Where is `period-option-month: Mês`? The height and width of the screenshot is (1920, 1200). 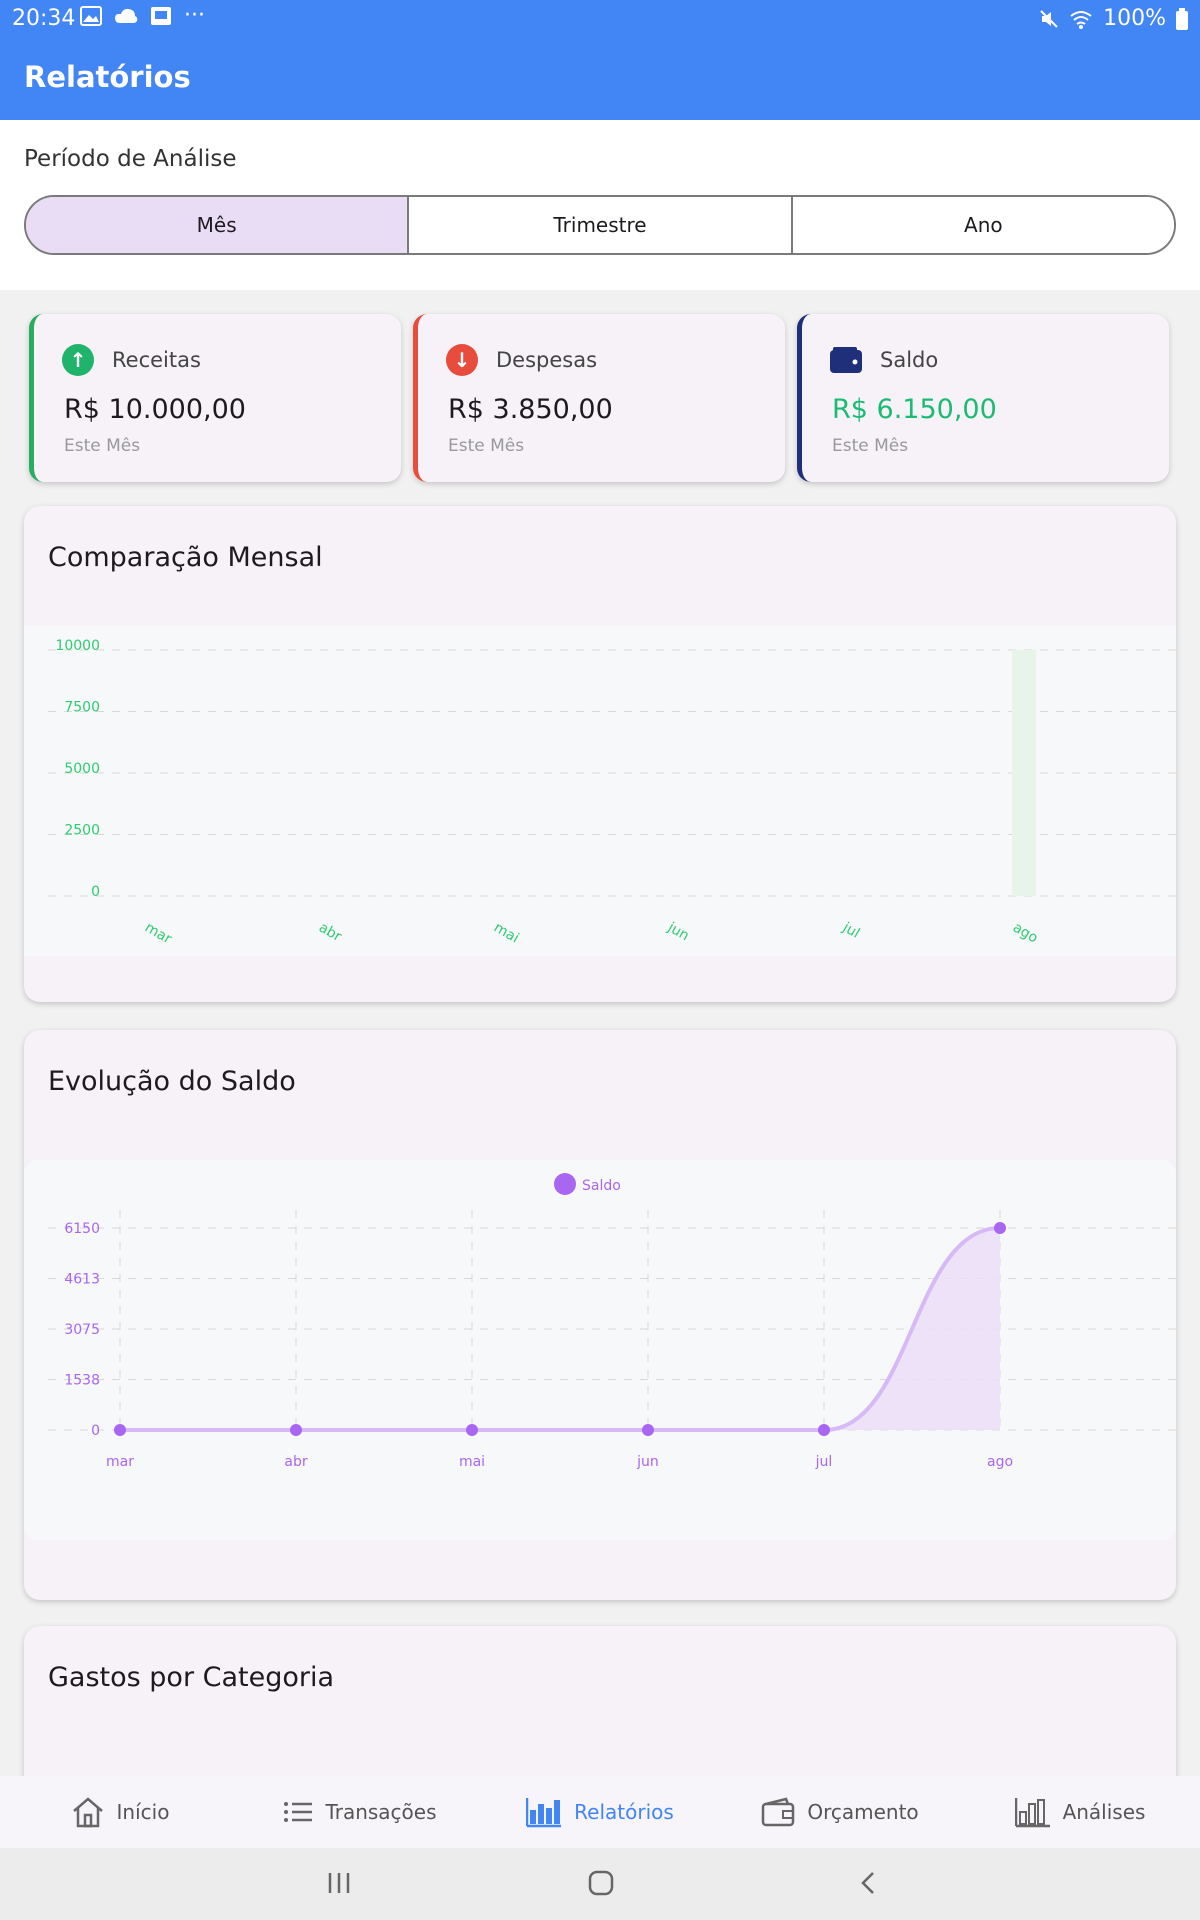
period-option-month: Mês is located at coordinates (218, 225).